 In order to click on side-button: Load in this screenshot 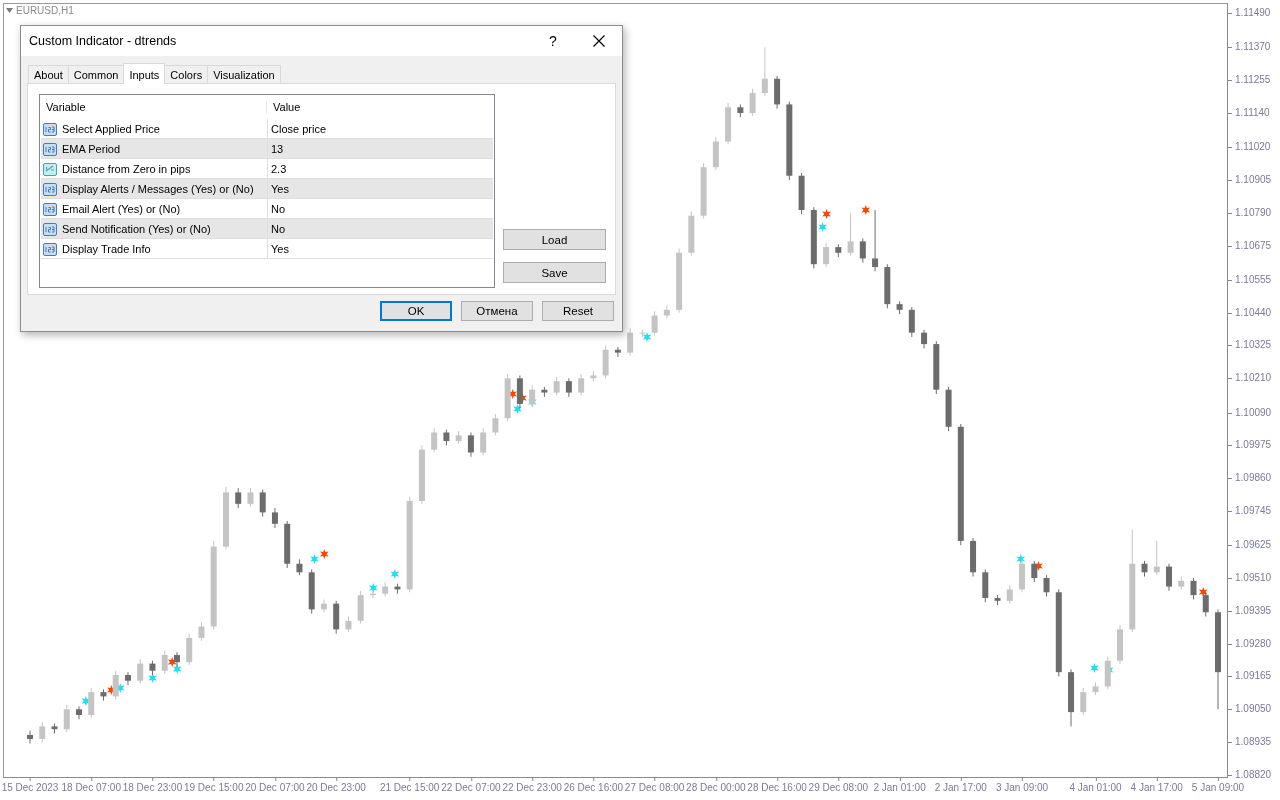, I will do `click(554, 239)`.